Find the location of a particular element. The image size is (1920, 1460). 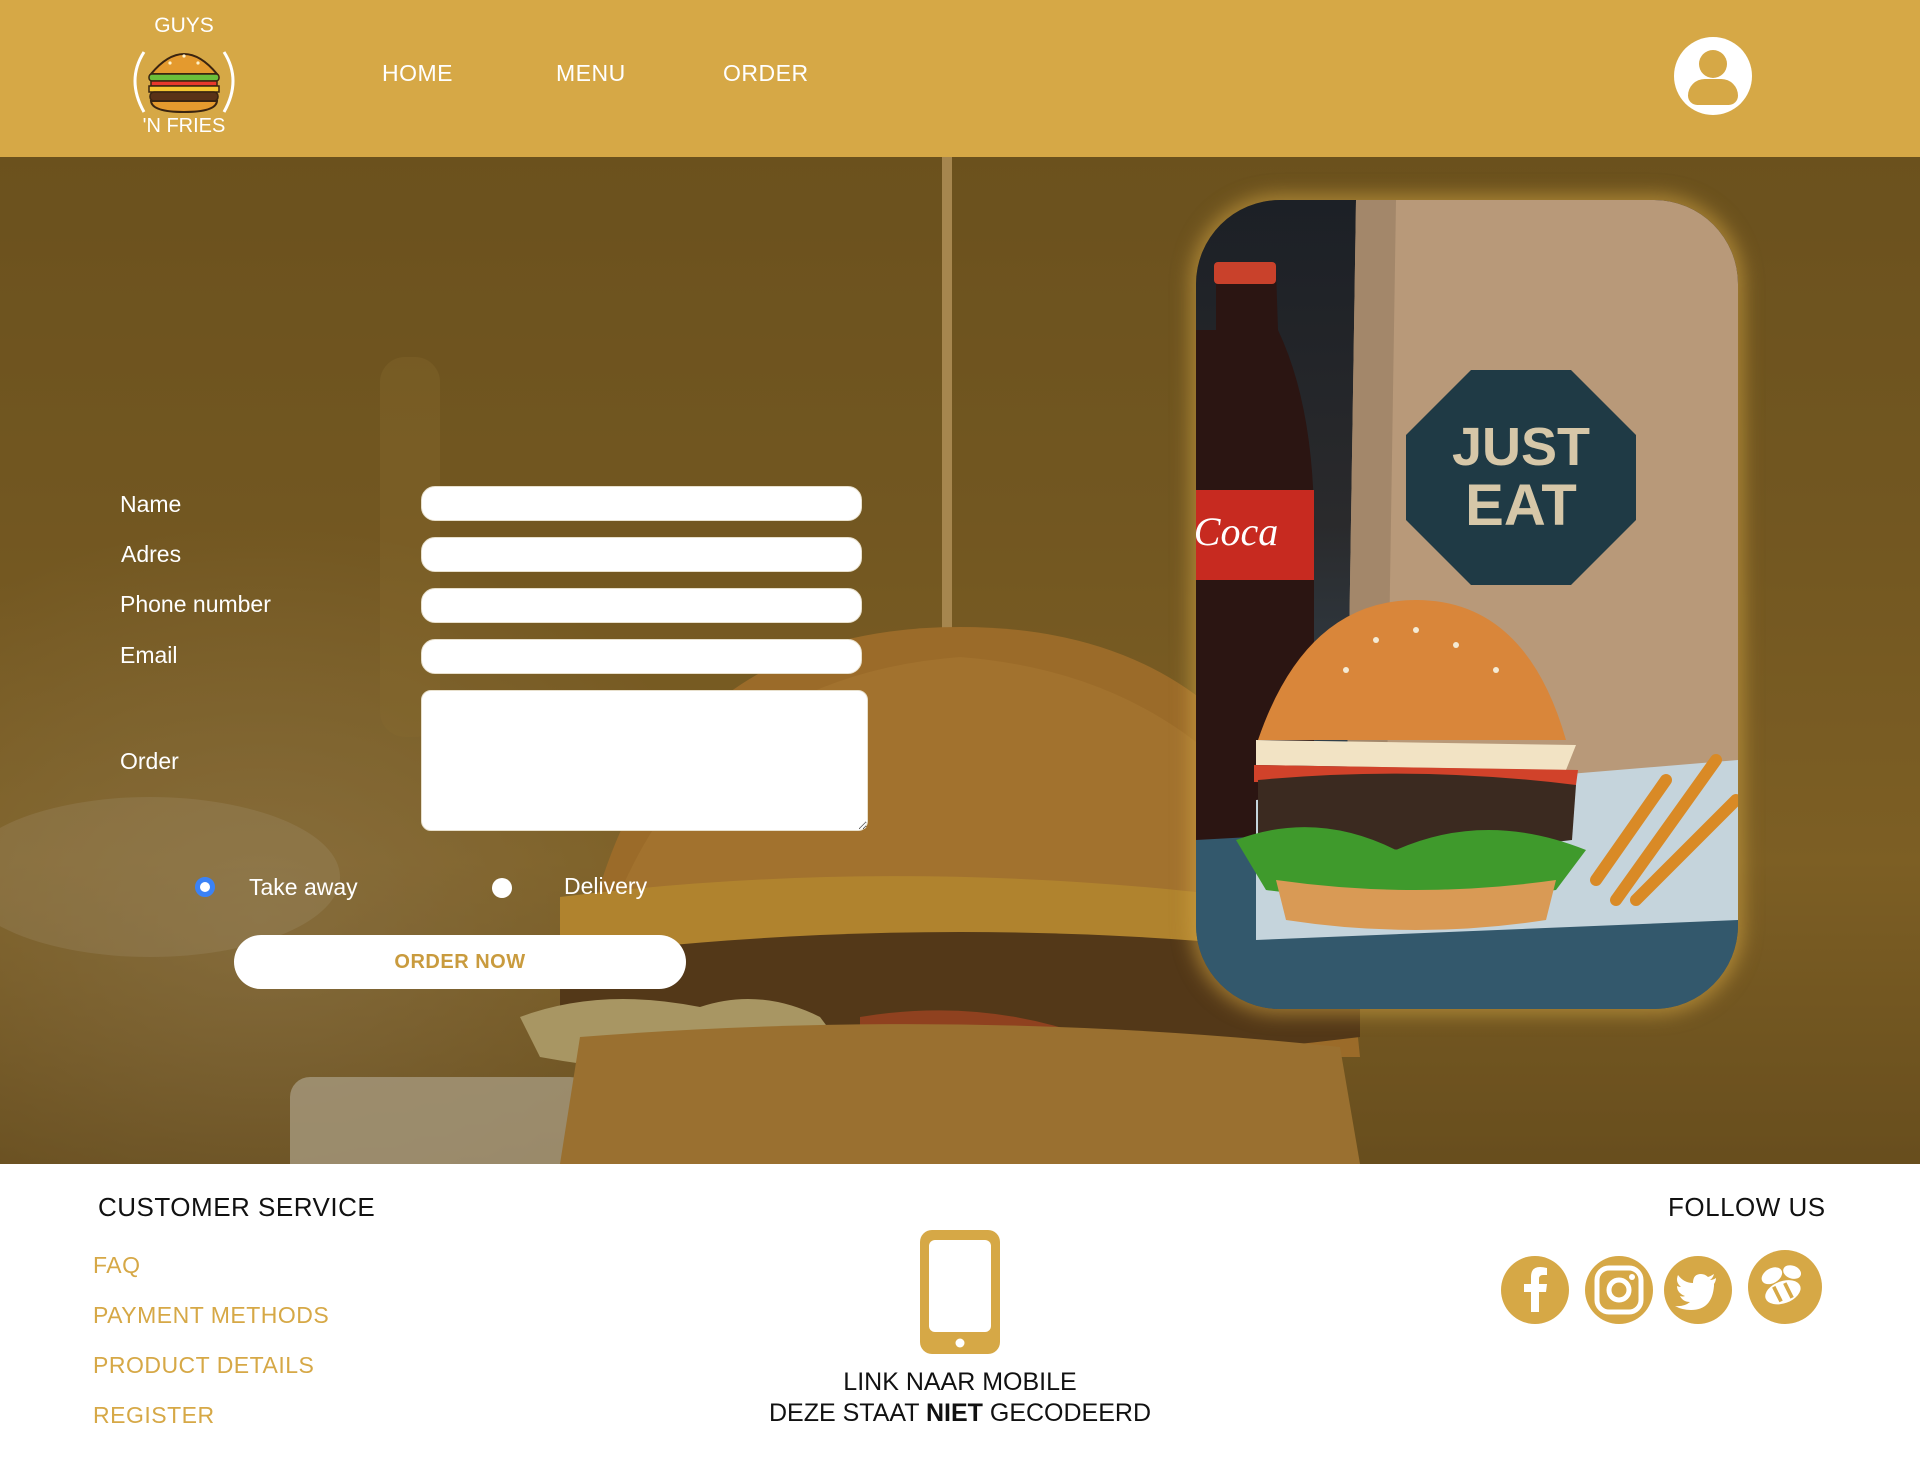

address-input is located at coordinates (641, 554).